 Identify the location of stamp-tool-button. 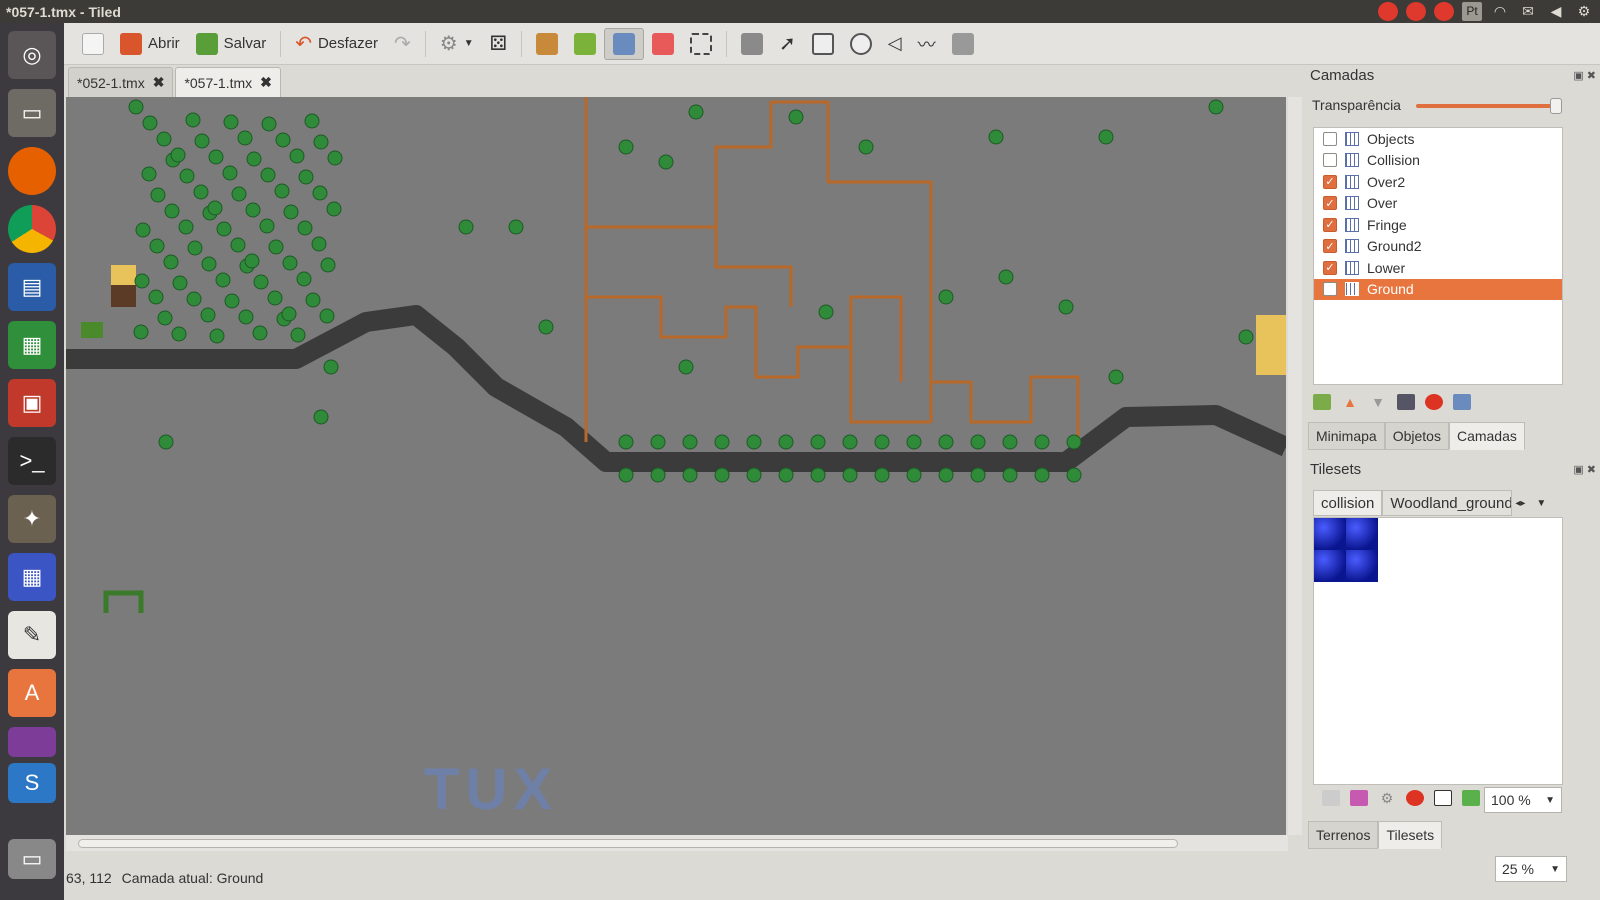
(547, 44).